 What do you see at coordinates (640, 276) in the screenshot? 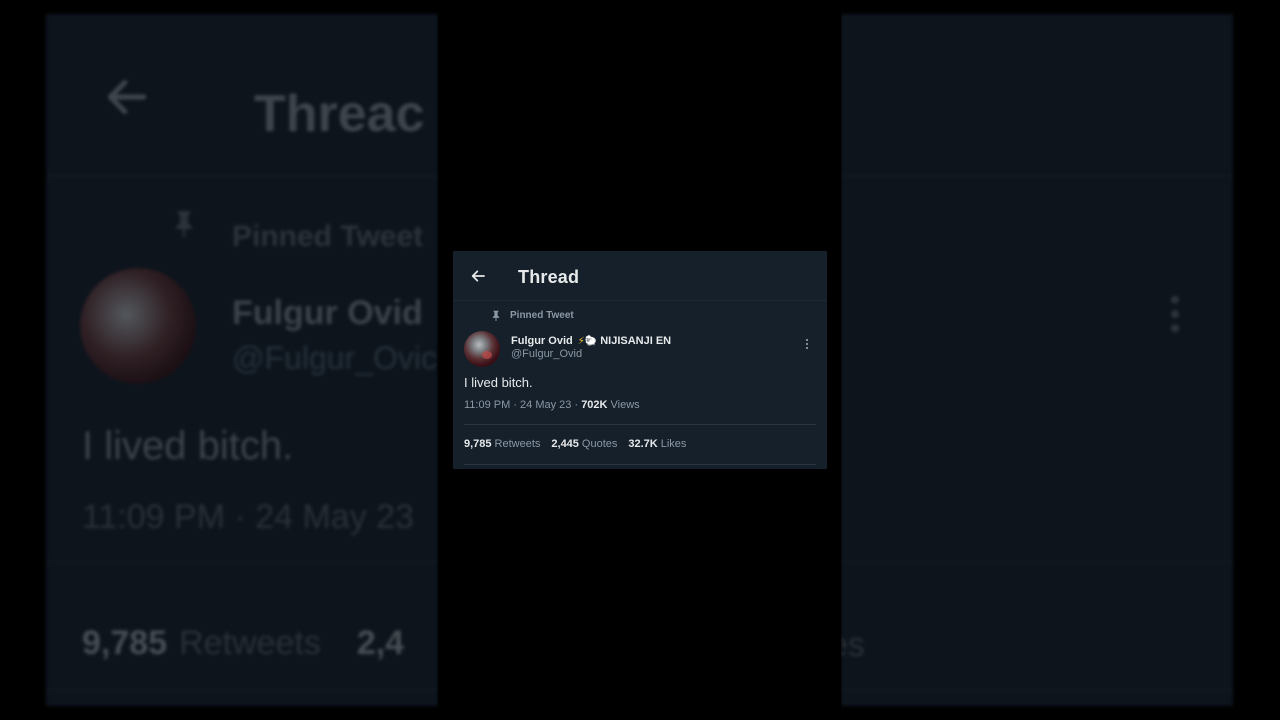
I see `thread-header: Thread` at bounding box center [640, 276].